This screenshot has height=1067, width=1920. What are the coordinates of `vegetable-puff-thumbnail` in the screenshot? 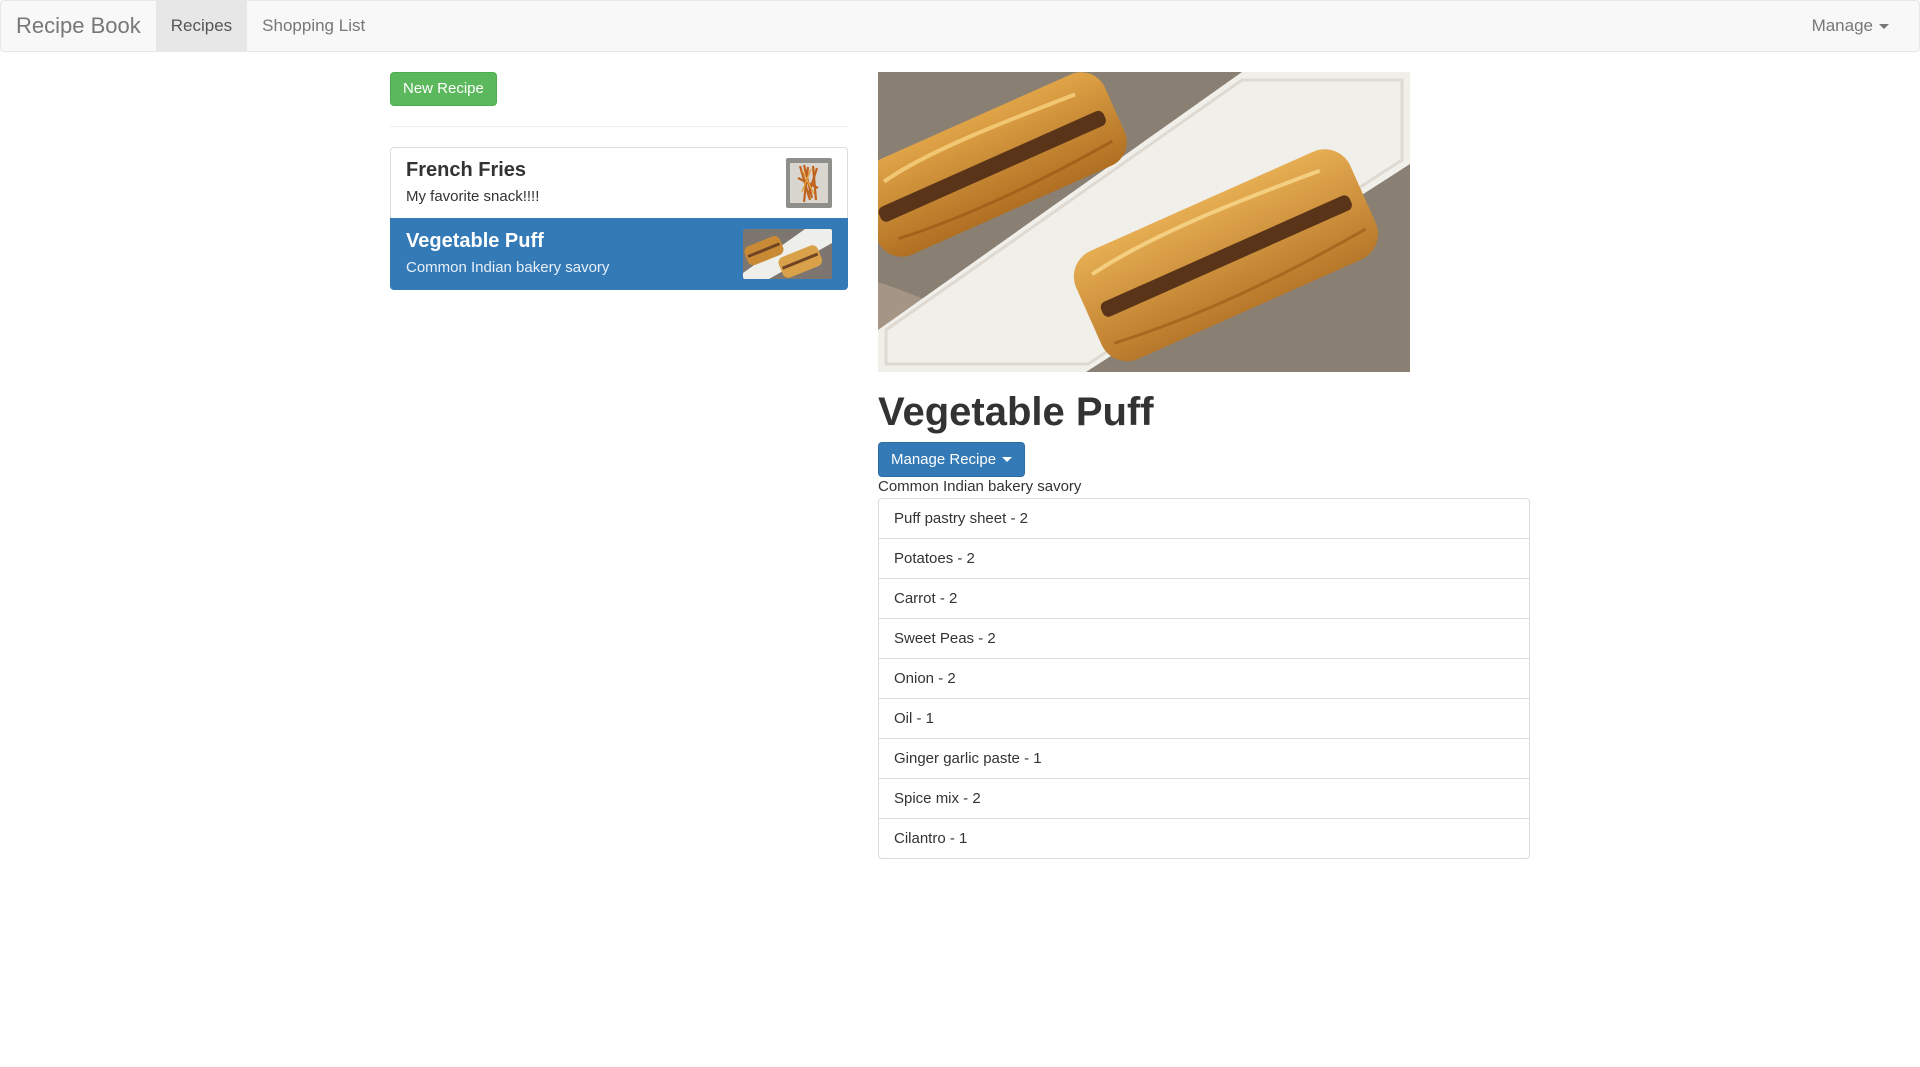 It's located at (787, 254).